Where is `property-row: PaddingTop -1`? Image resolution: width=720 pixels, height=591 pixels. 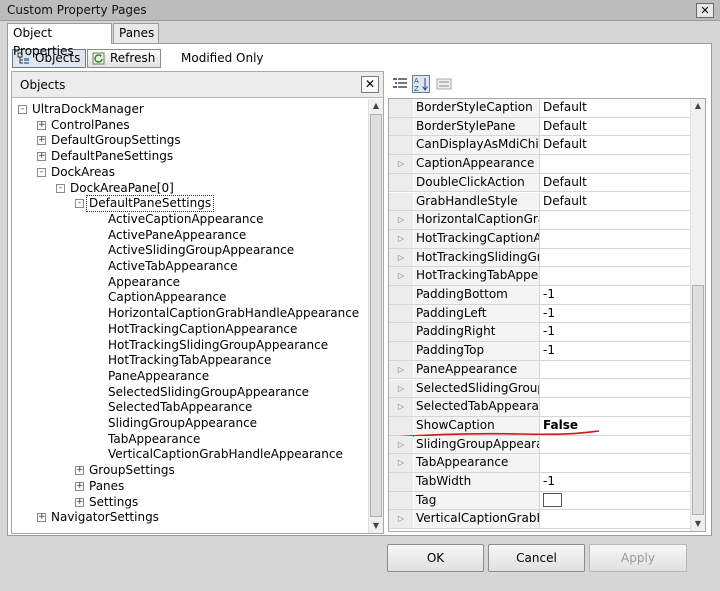 property-row: PaddingTop -1 is located at coordinates (540, 351).